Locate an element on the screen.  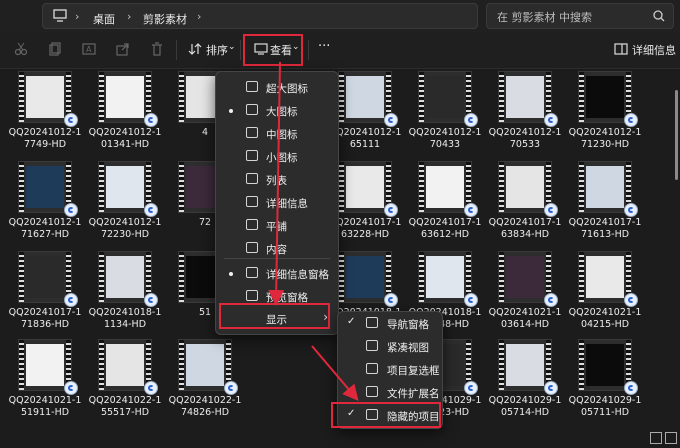
file-item: QQ20241012-1 71627-HD is located at coordinates (45, 202).